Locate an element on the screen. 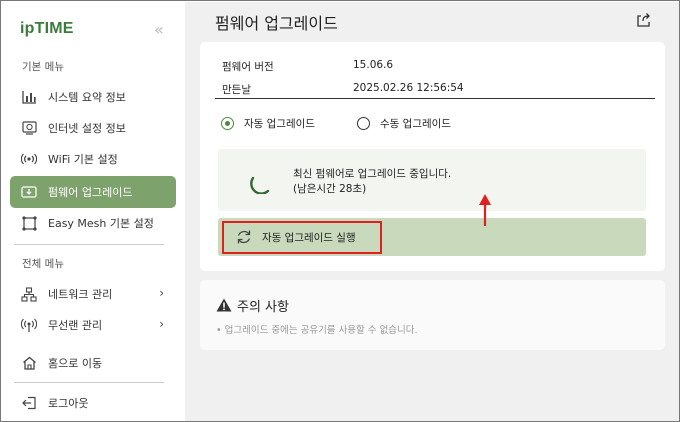  auto-upgrade-label: 자동 업그레이드 is located at coordinates (279, 124).